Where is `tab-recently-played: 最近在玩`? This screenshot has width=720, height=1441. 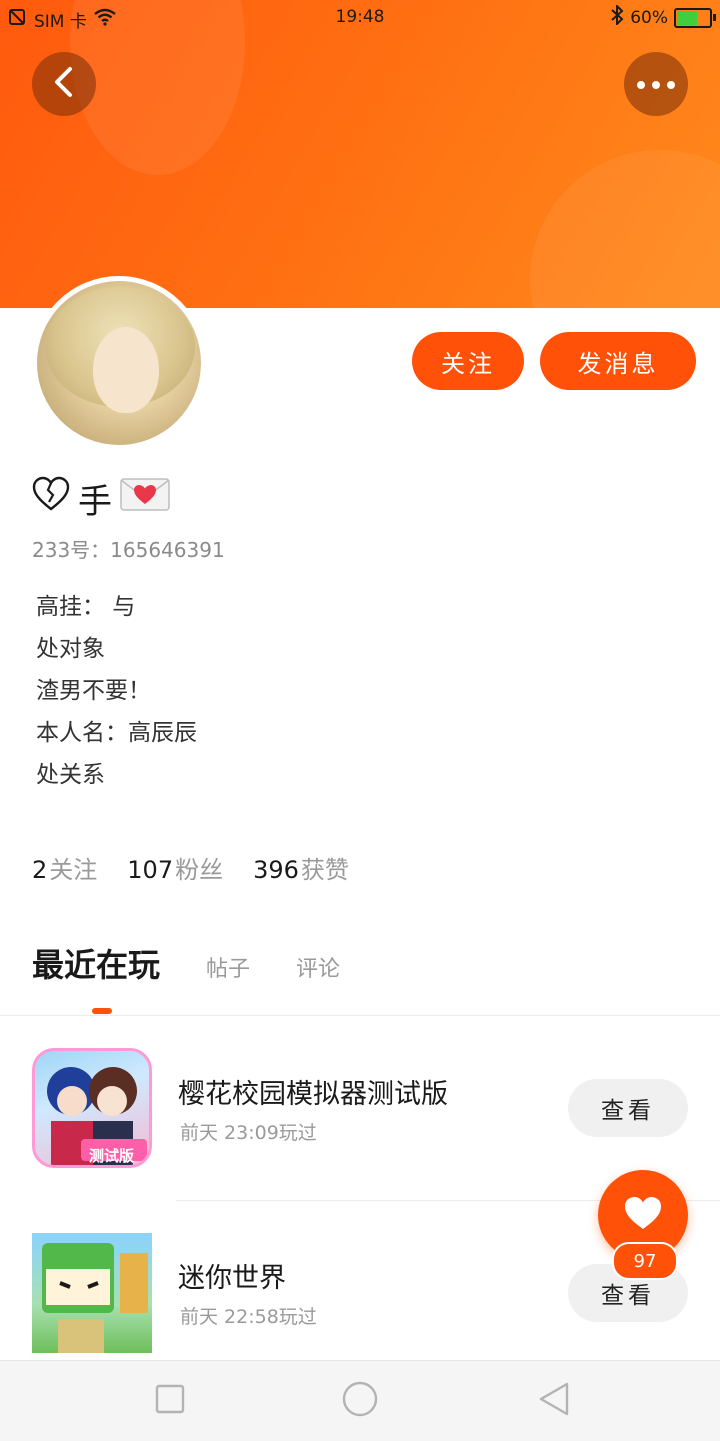
tab-recently-played: 最近在玩 is located at coordinates (96, 963).